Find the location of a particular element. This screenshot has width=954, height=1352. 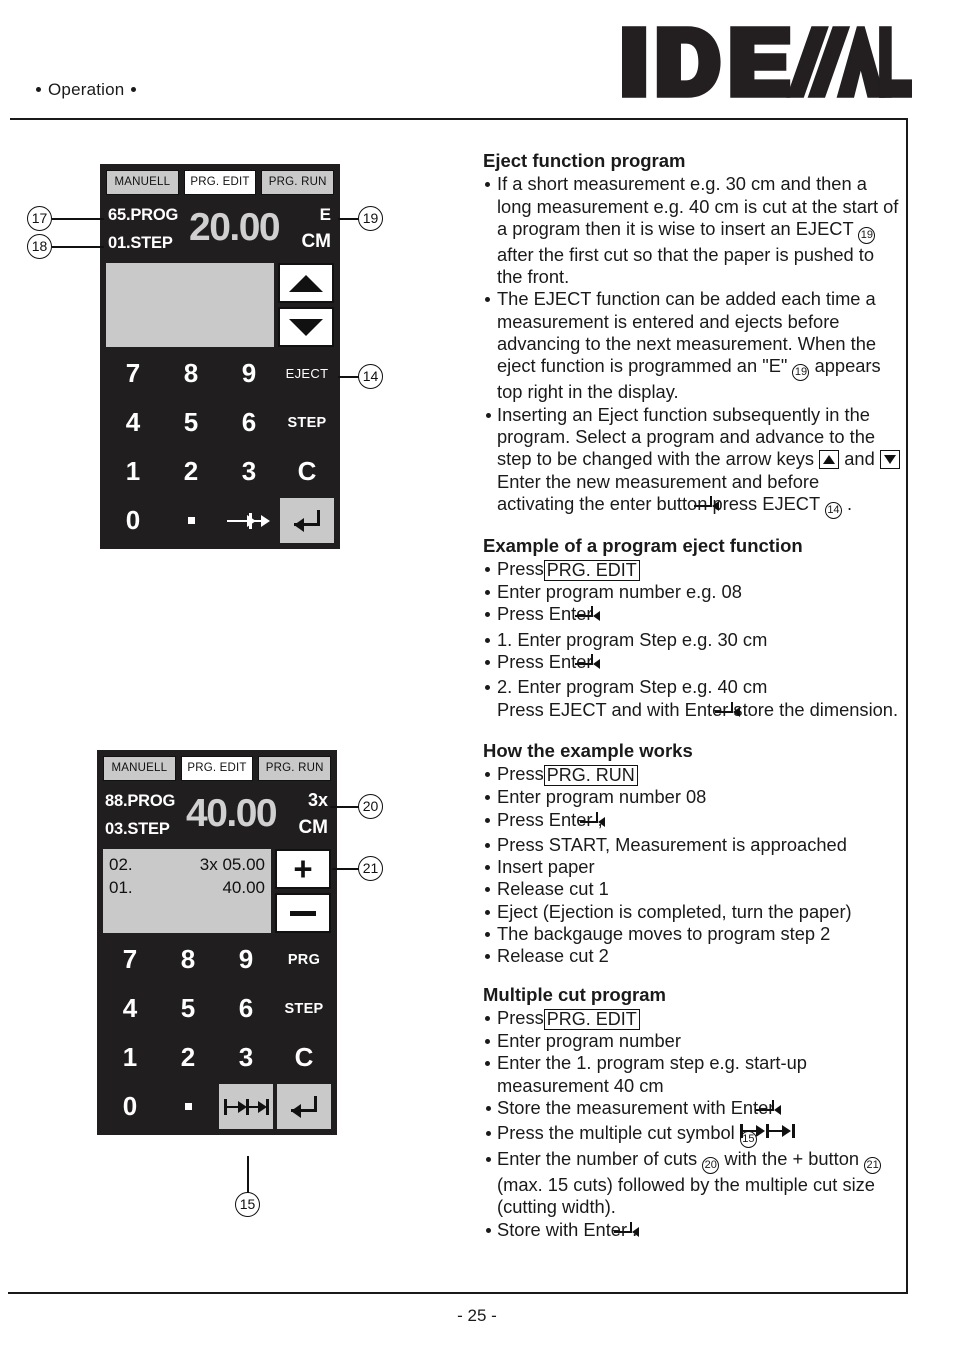

list-item-text-cont: Press EJECT and with Enter is located at coordinates (613, 709).